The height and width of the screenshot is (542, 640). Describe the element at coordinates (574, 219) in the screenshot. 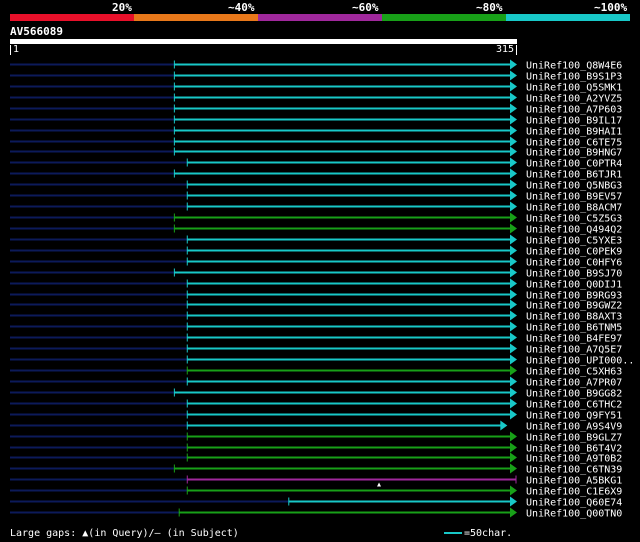

I see `hit-label: UniRef100_C5Z5G3` at that location.